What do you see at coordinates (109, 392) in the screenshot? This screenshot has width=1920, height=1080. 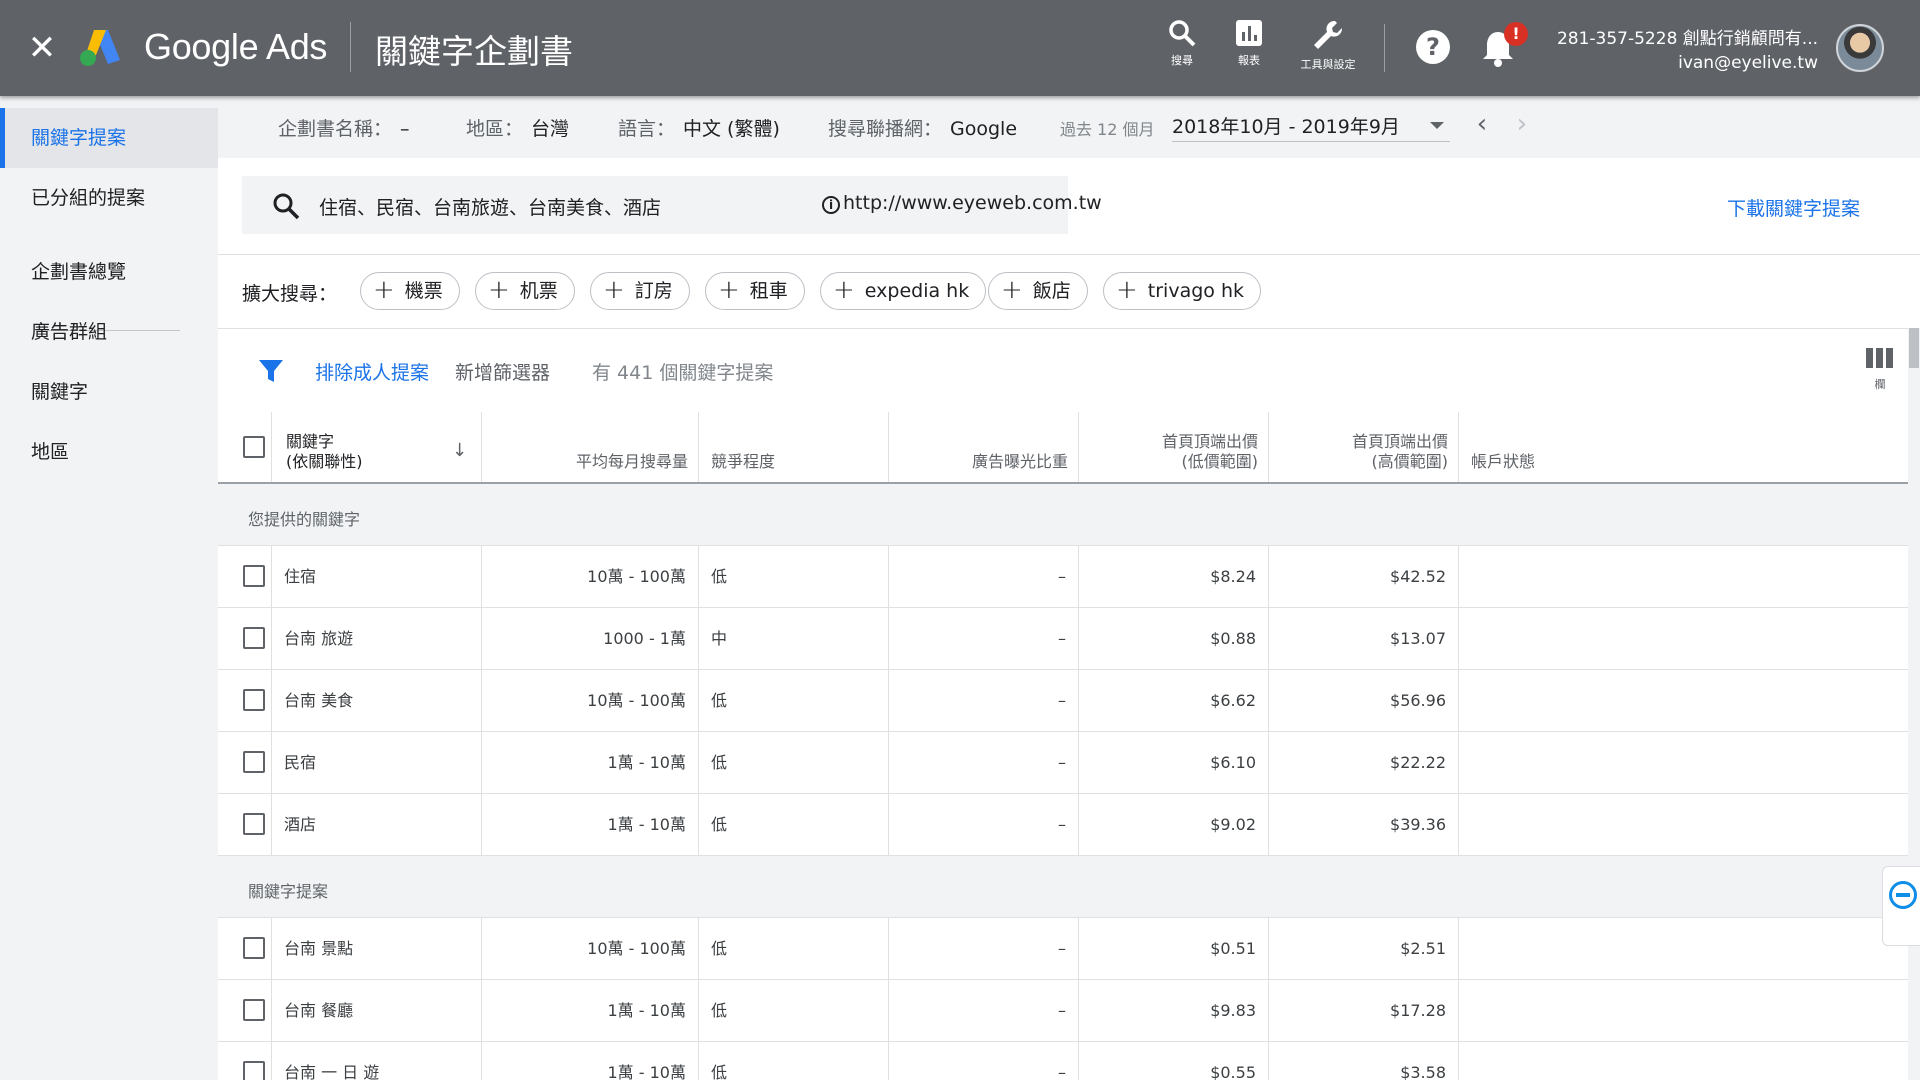 I see `sidebar-item-keywords: 關鍵字` at bounding box center [109, 392].